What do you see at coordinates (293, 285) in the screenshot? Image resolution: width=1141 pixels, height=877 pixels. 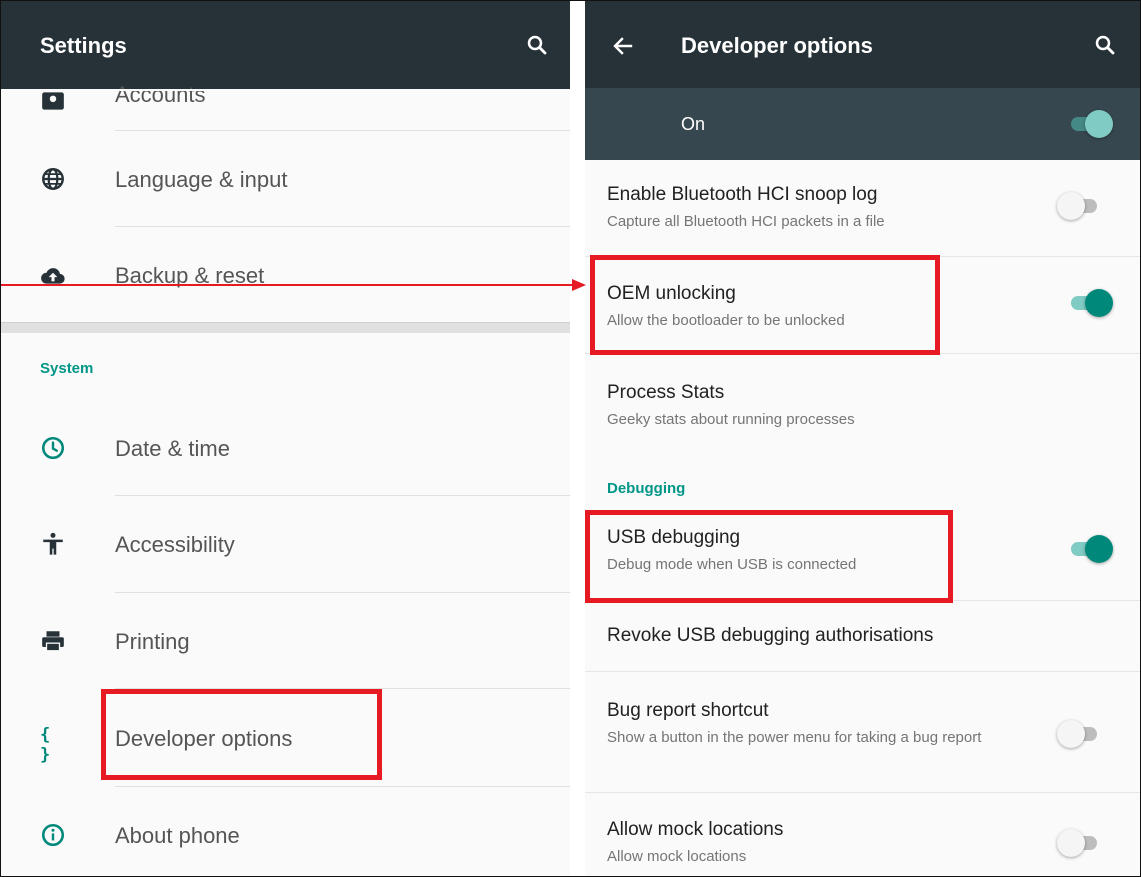 I see `annotation-arrow-icon` at bounding box center [293, 285].